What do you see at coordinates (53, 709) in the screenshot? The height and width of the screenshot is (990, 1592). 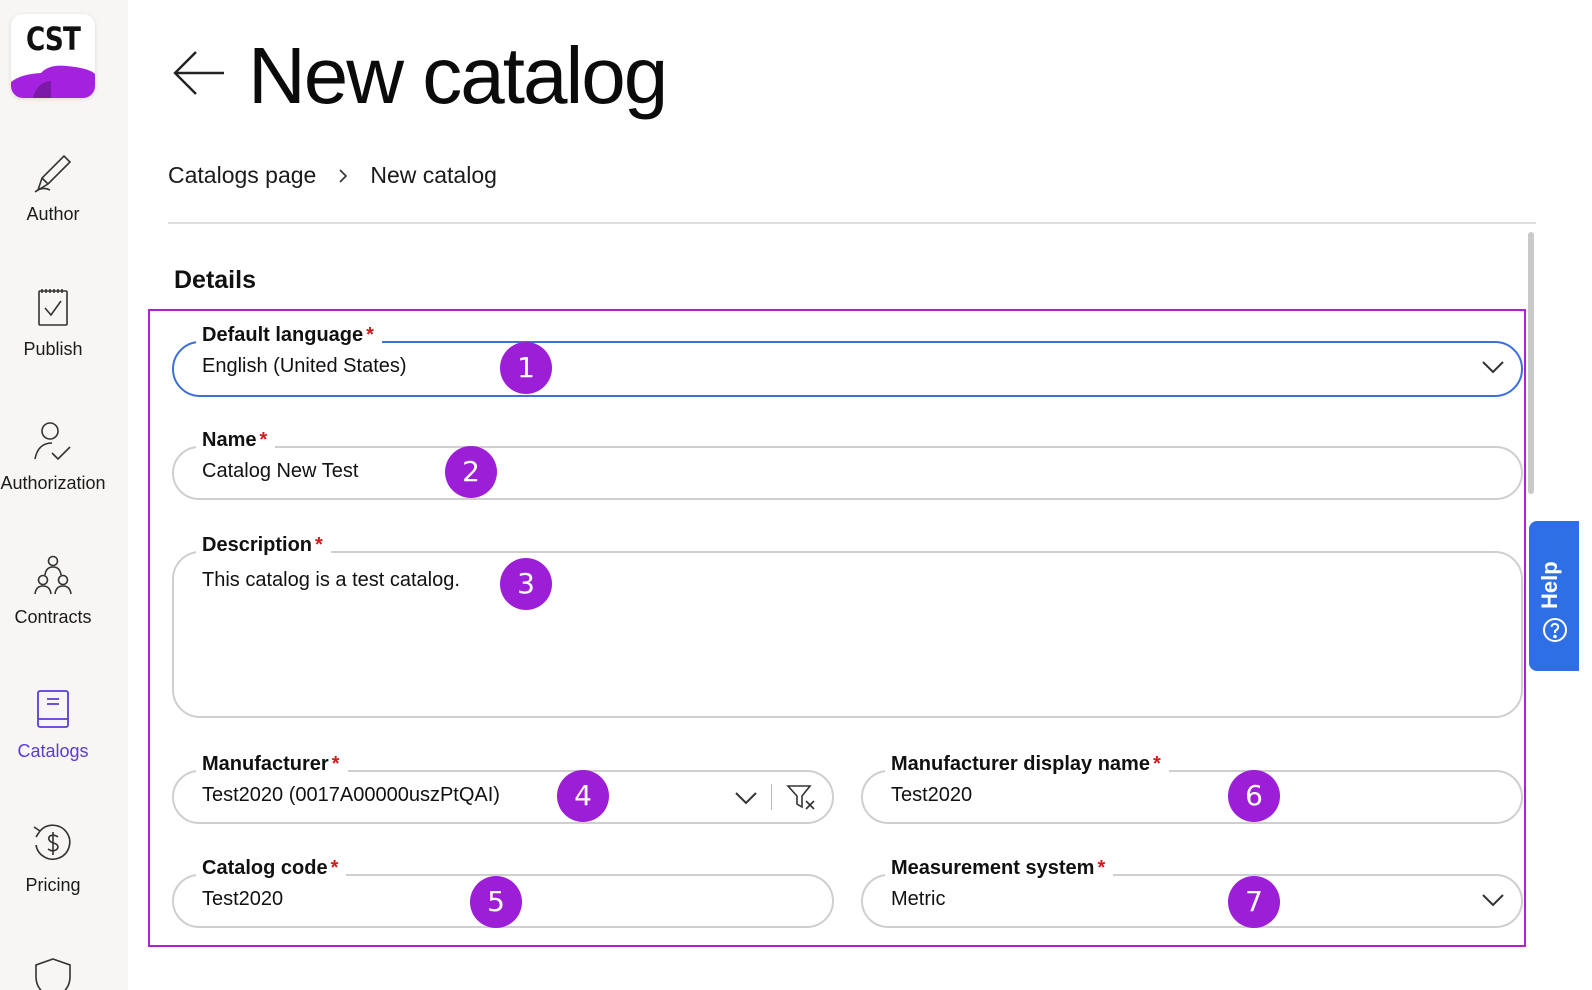 I see `book-icon` at bounding box center [53, 709].